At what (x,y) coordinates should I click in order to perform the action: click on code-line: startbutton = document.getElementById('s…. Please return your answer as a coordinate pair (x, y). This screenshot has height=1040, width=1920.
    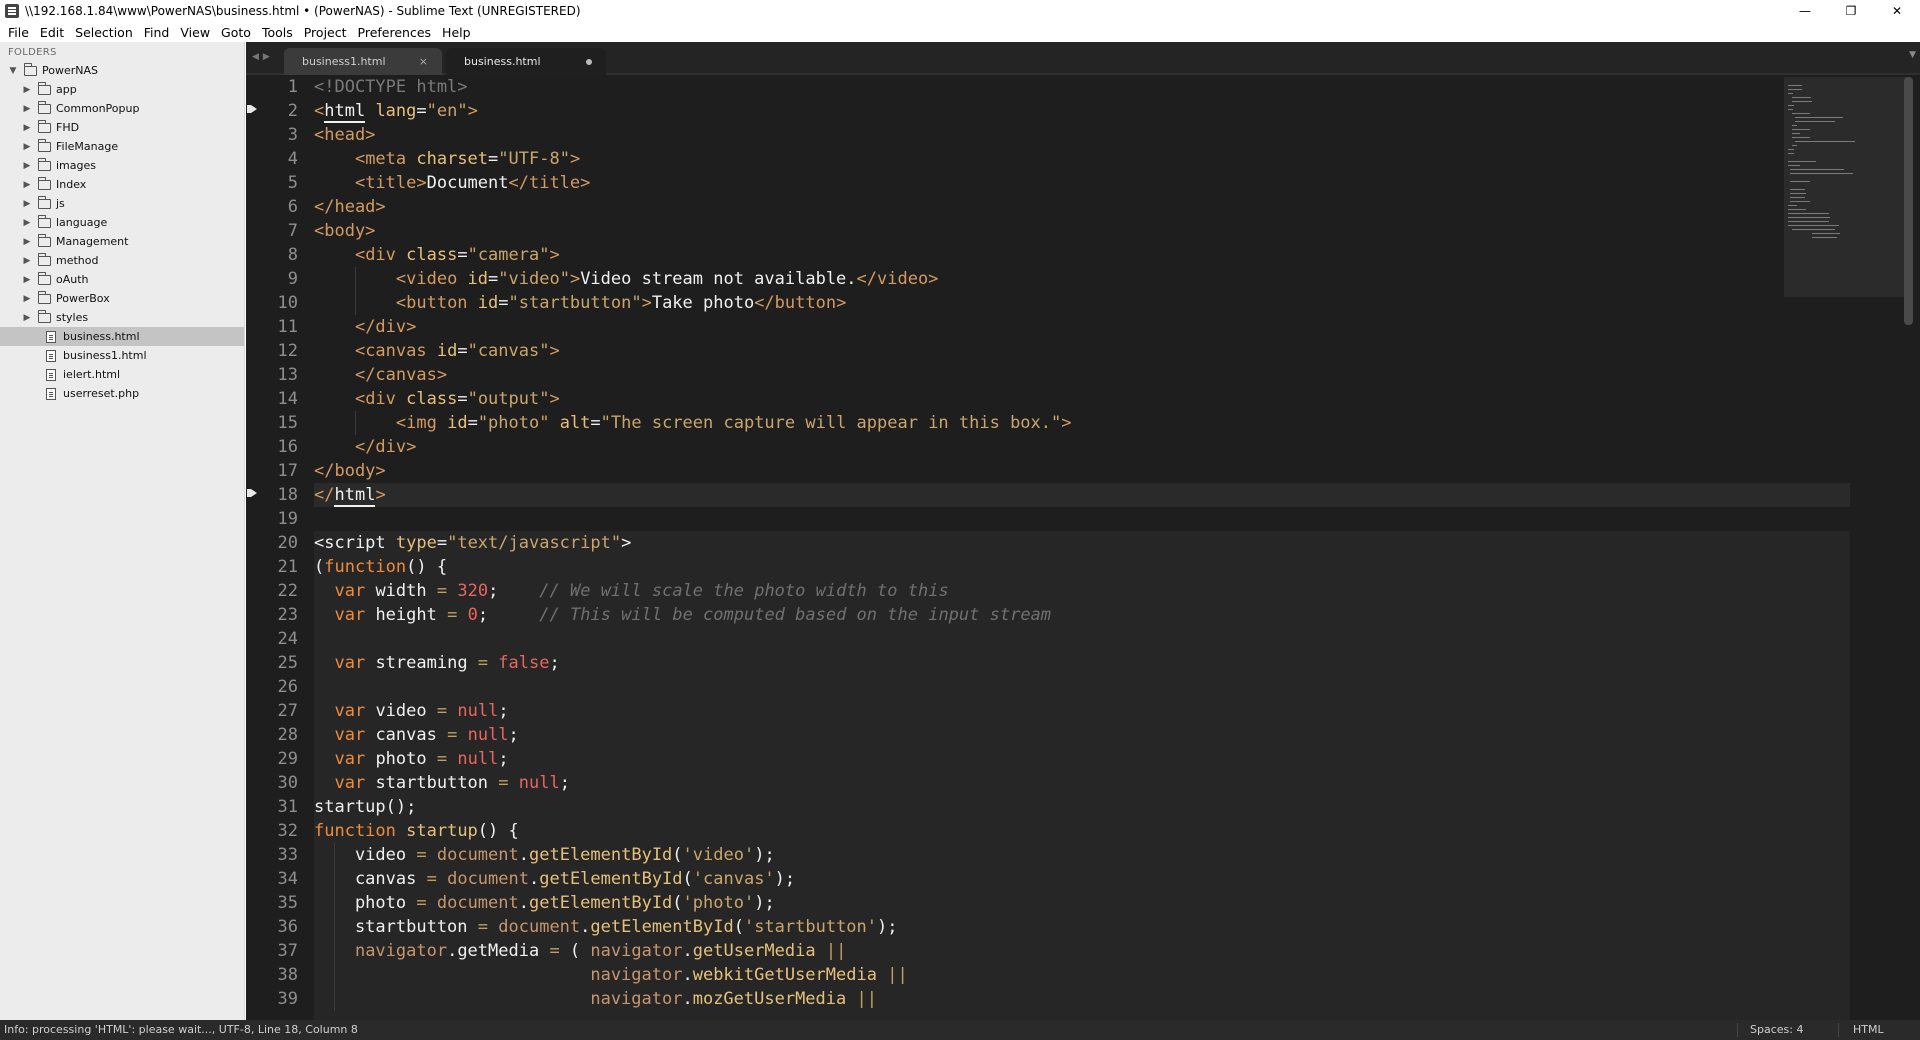
    Looking at the image, I should click on (606, 927).